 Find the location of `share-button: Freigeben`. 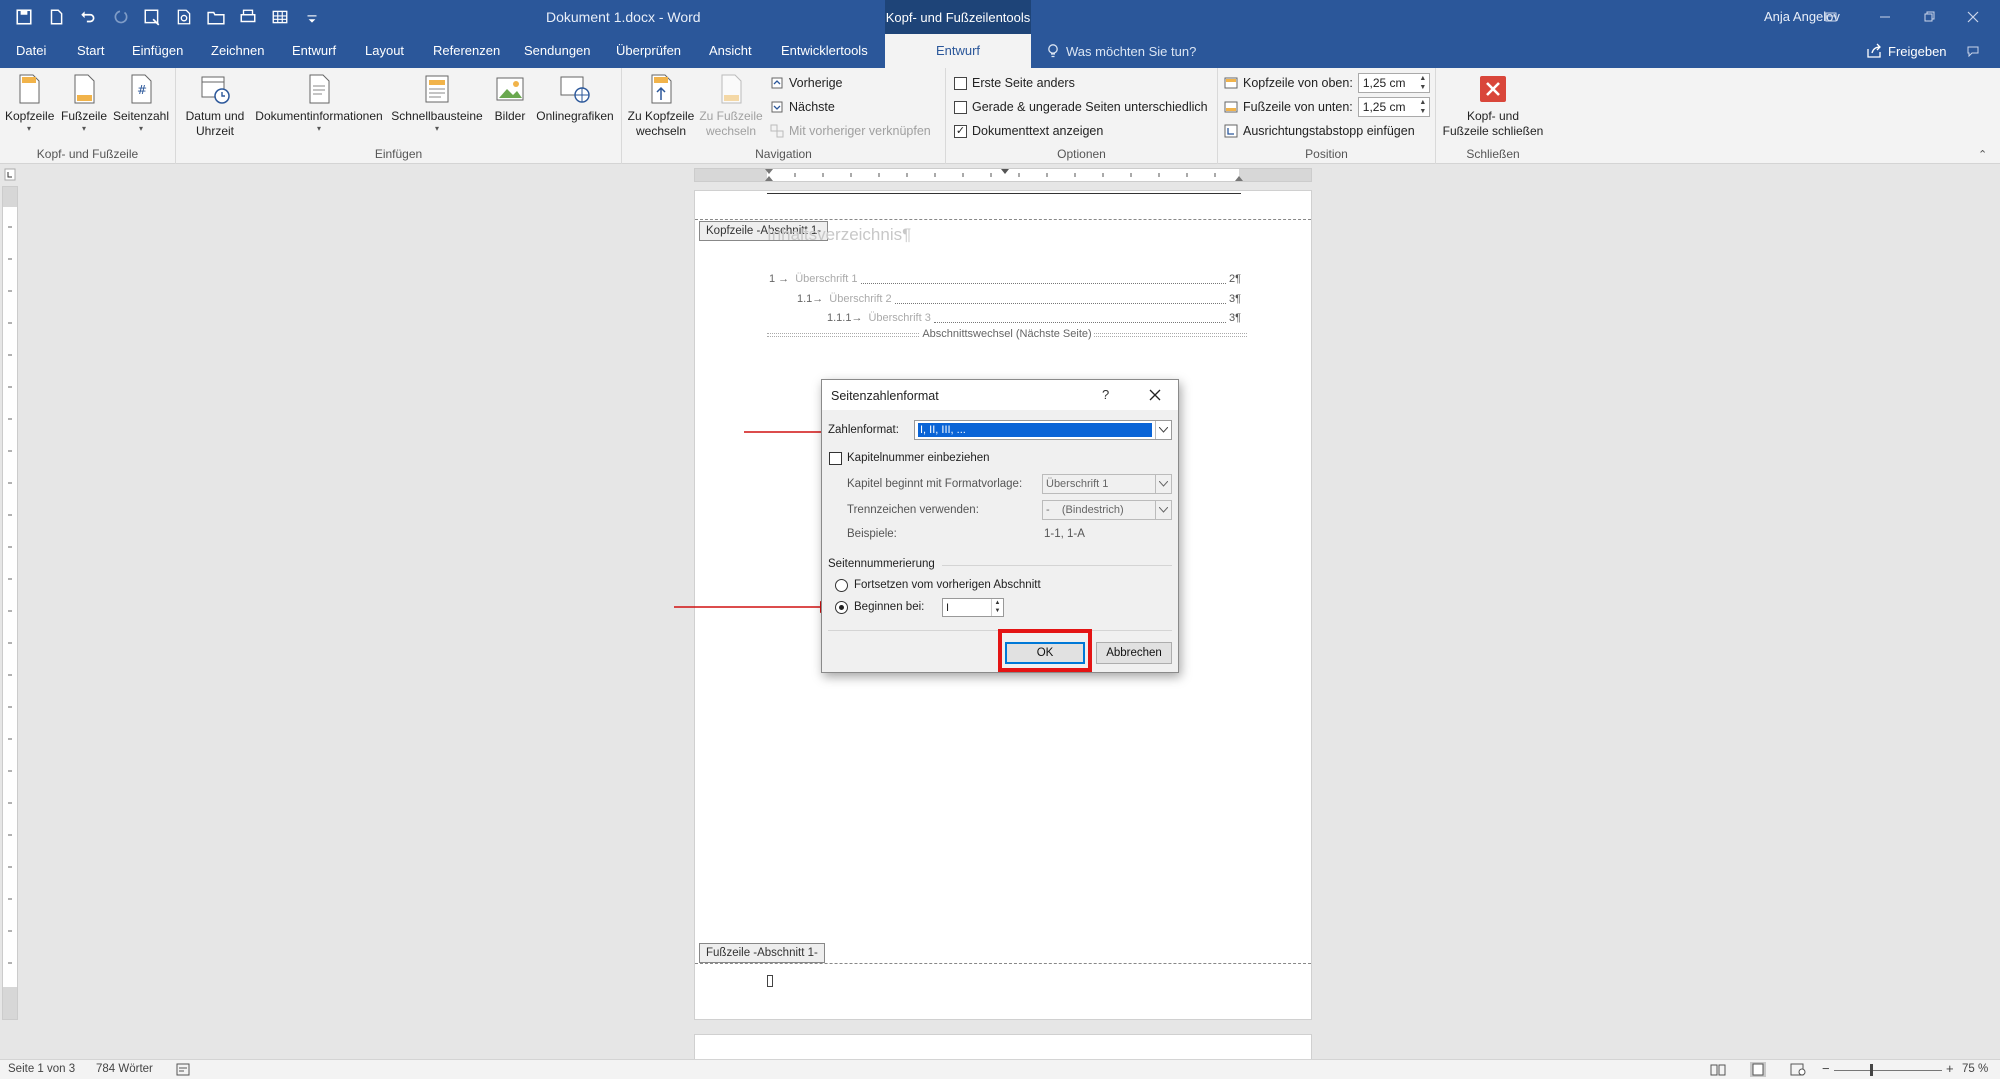

share-button: Freigeben is located at coordinates (1906, 51).